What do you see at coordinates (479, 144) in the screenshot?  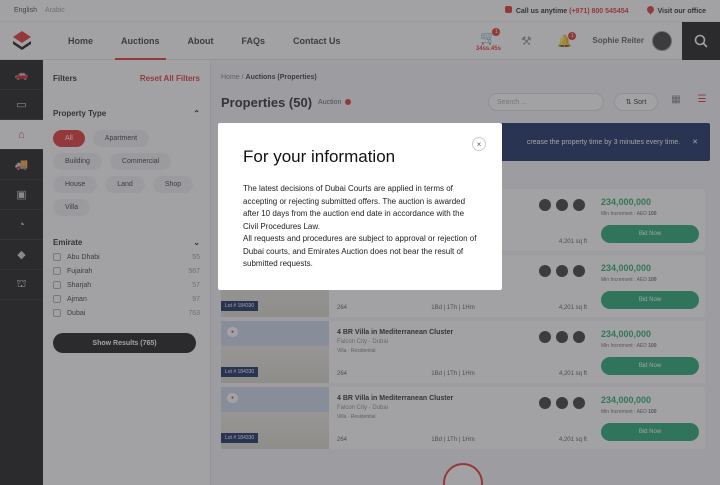 I see `close-modal-button: ×` at bounding box center [479, 144].